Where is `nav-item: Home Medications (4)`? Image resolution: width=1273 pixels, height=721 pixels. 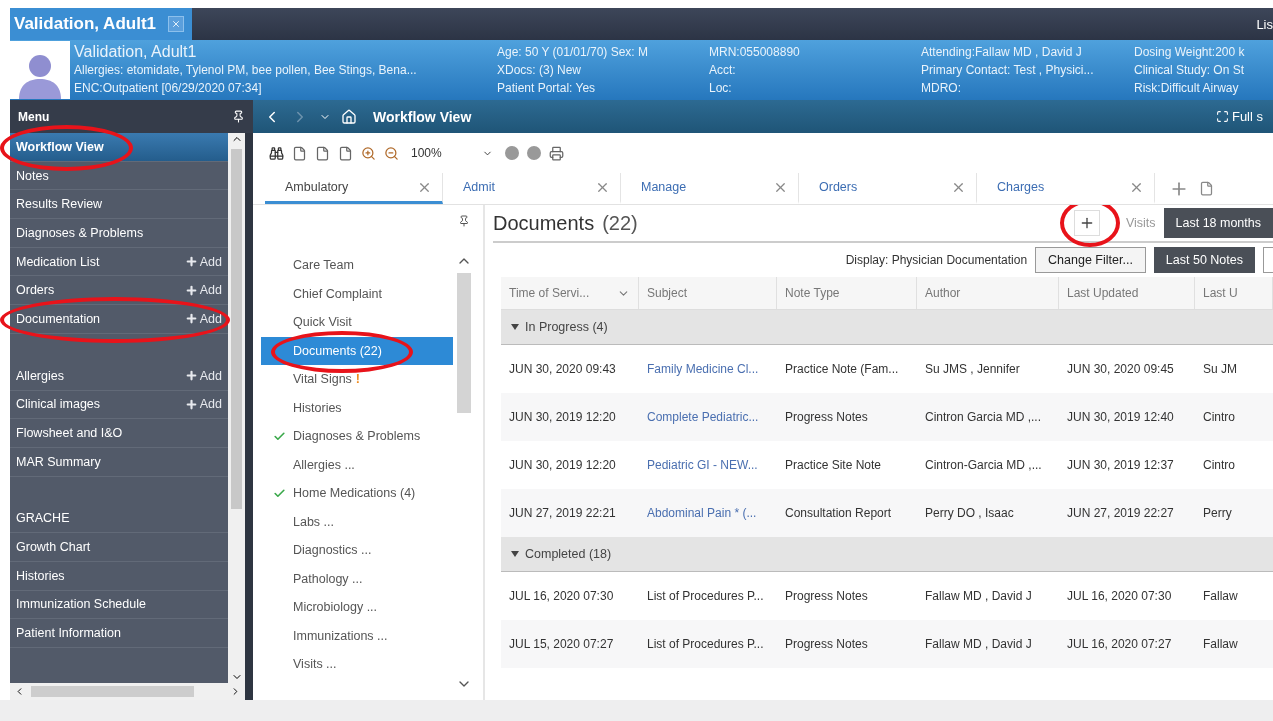
nav-item: Home Medications (4) is located at coordinates (357, 493).